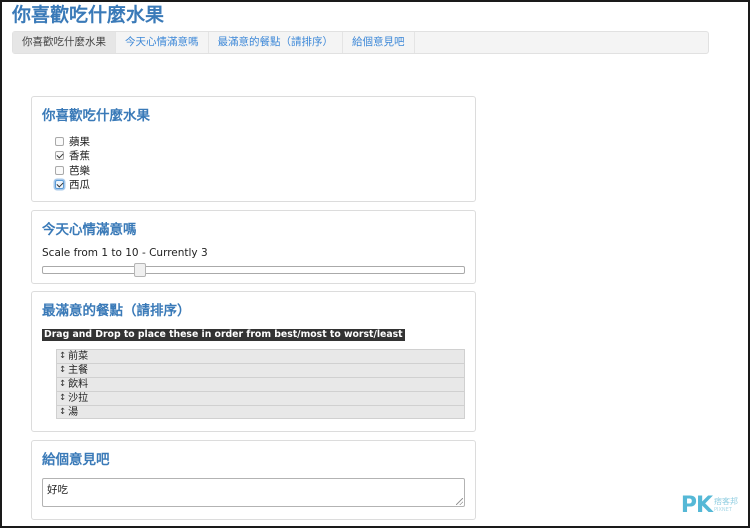 Image resolution: width=750 pixels, height=528 pixels. I want to click on sortable-item-soup: ↕ 湯, so click(260, 412).